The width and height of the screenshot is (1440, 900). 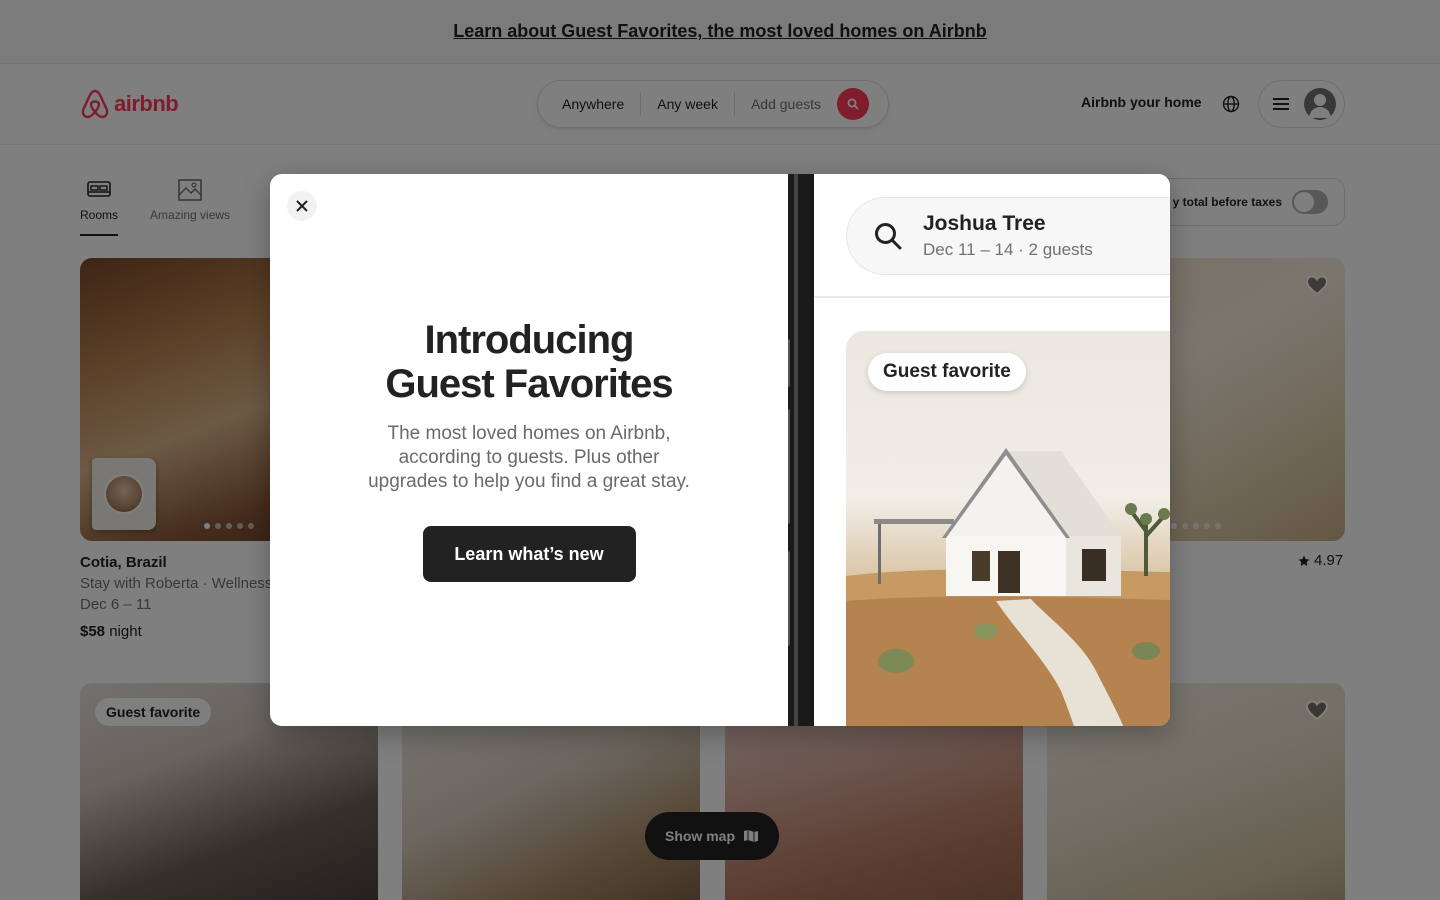 I want to click on phone-search-when: Dec 11 – 14 · 2 guests, so click(x=1008, y=249).